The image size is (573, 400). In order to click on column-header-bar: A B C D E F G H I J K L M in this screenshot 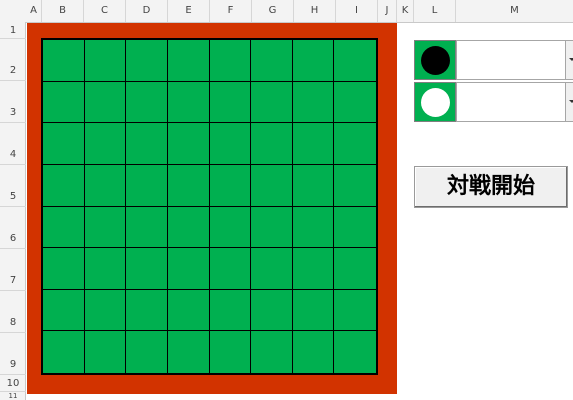, I will do `click(286, 11)`.